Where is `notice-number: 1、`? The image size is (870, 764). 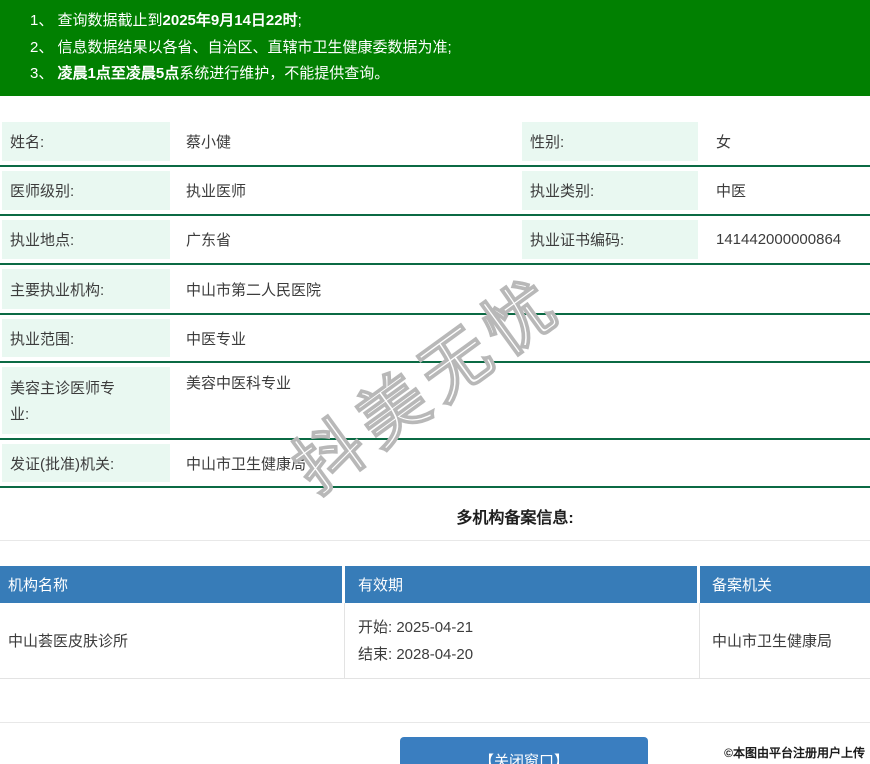 notice-number: 1、 is located at coordinates (42, 20).